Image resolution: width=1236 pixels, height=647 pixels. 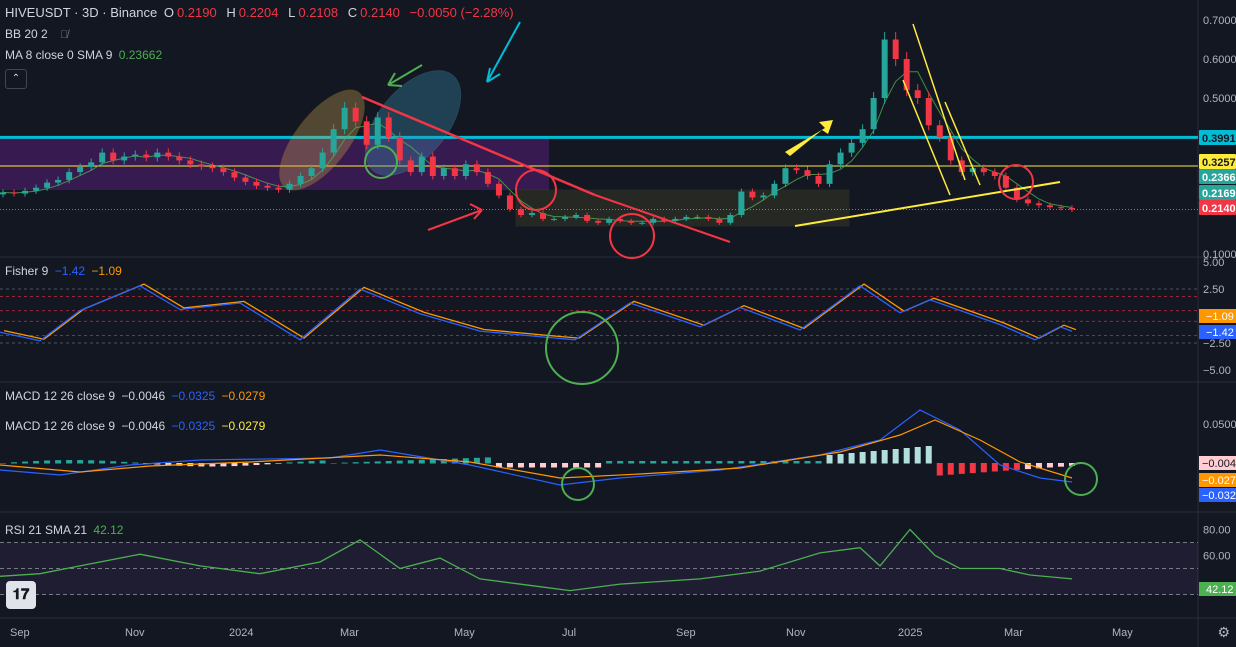 What do you see at coordinates (349, 633) in the screenshot?
I see `time-axis-tick: Mar` at bounding box center [349, 633].